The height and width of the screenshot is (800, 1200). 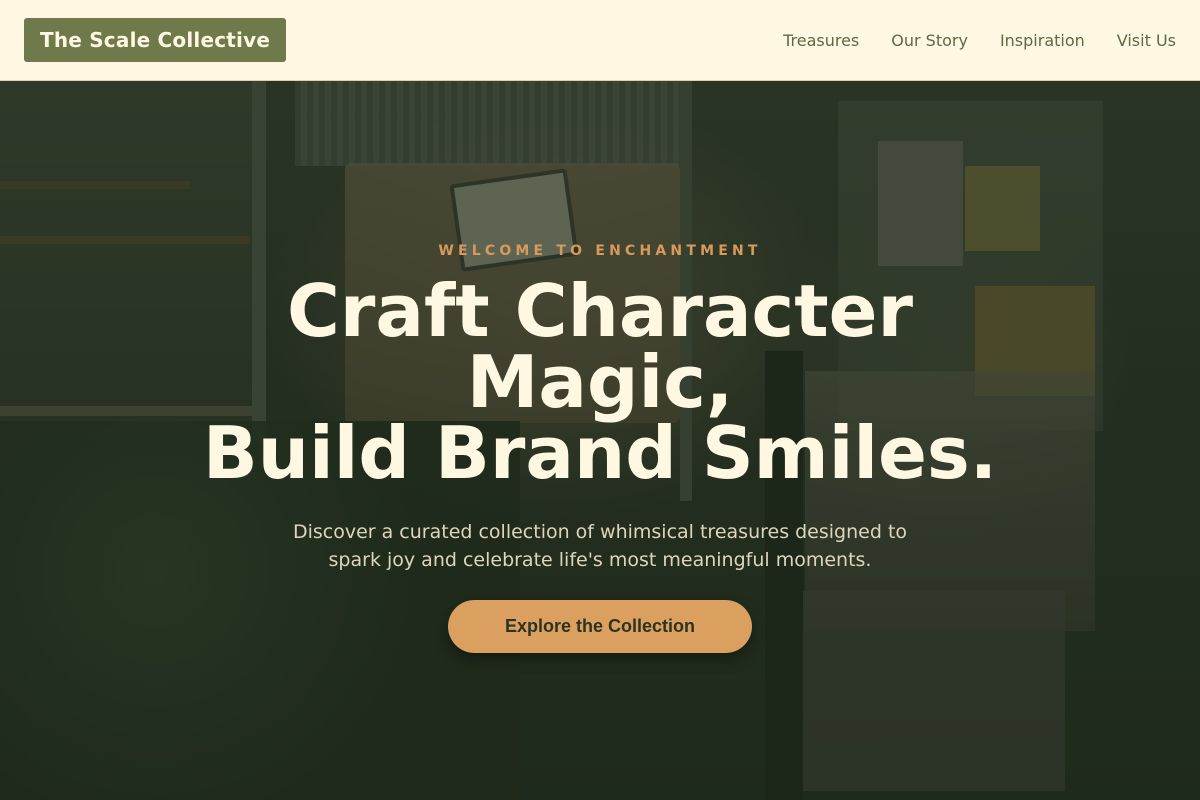 I want to click on nav-link-our-story: Our Story, so click(x=929, y=40).